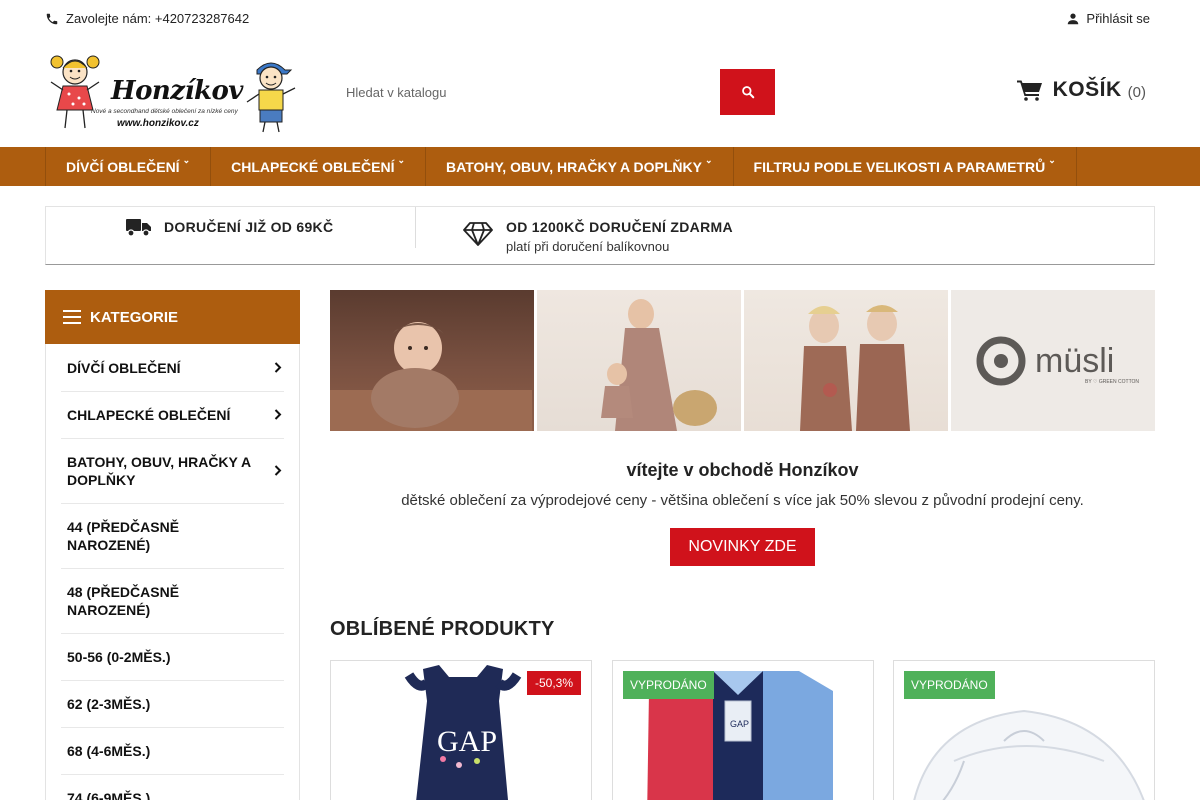  I want to click on nav-item-filter: FILTRUJ PODLE VELIKOSTI A PARAMETRŮ ⌄, so click(905, 166).